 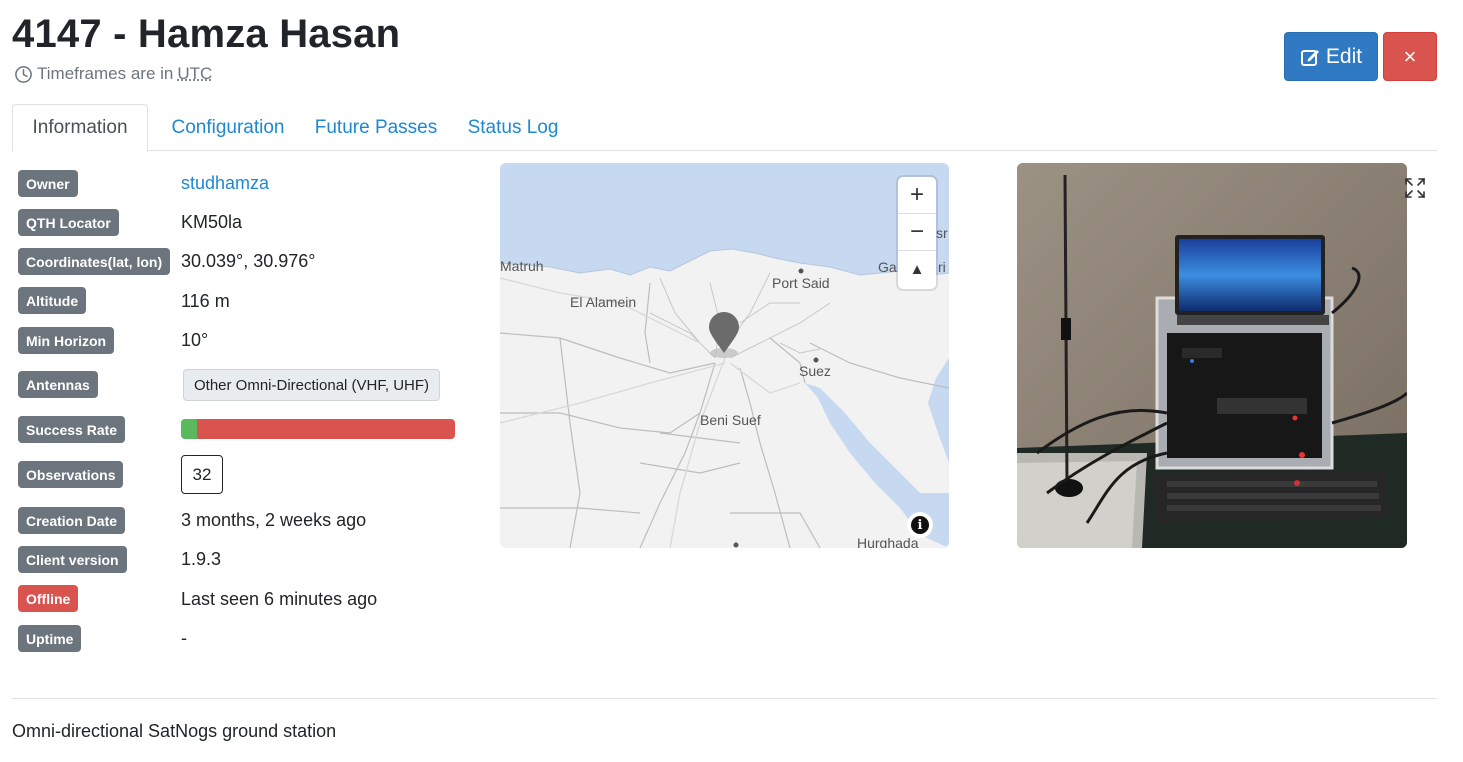 I want to click on observations-badge: Observations, so click(x=71, y=474).